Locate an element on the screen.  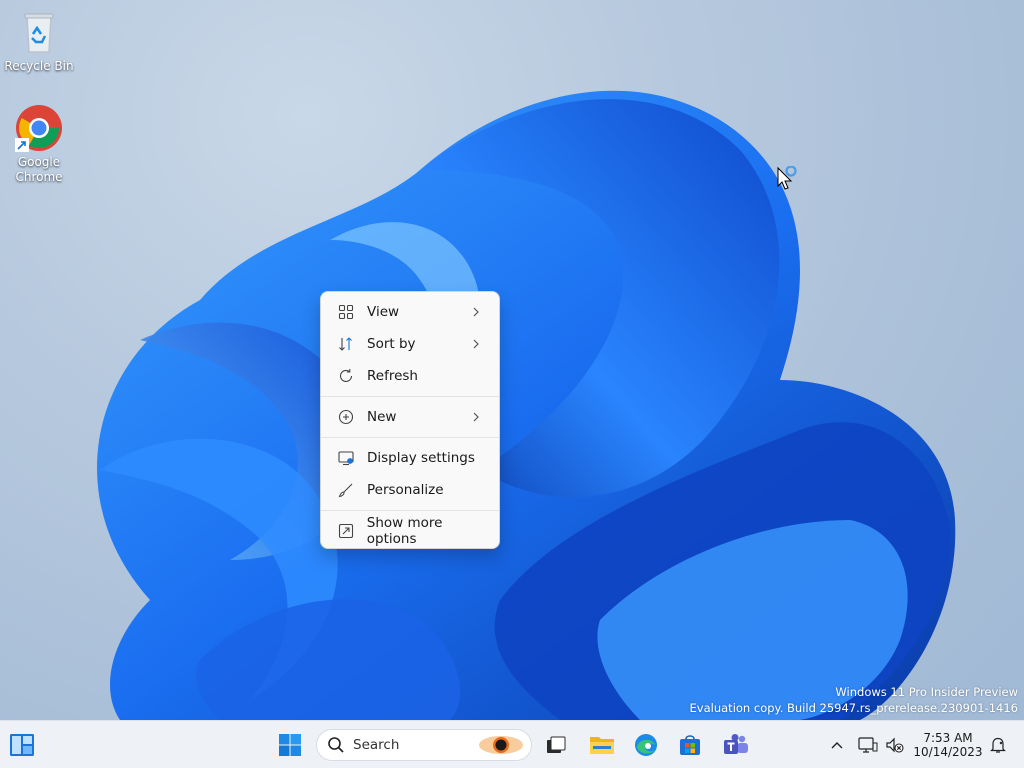
menu-item-refresh: Refresh is located at coordinates (410, 376).